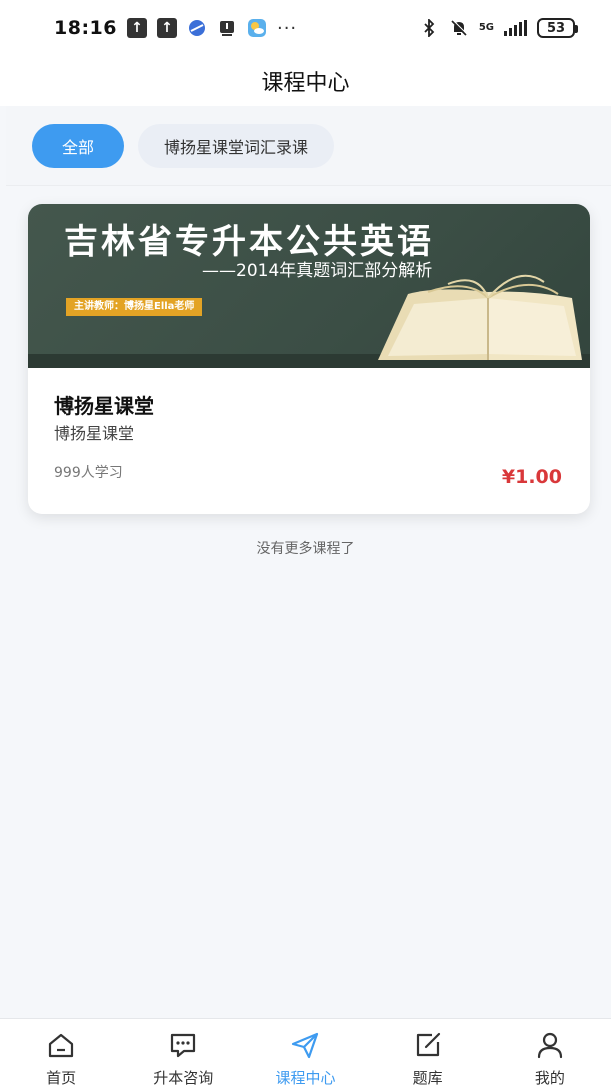 The image size is (611, 1087). Describe the element at coordinates (305, 1045) in the screenshot. I see `send-icon` at that location.